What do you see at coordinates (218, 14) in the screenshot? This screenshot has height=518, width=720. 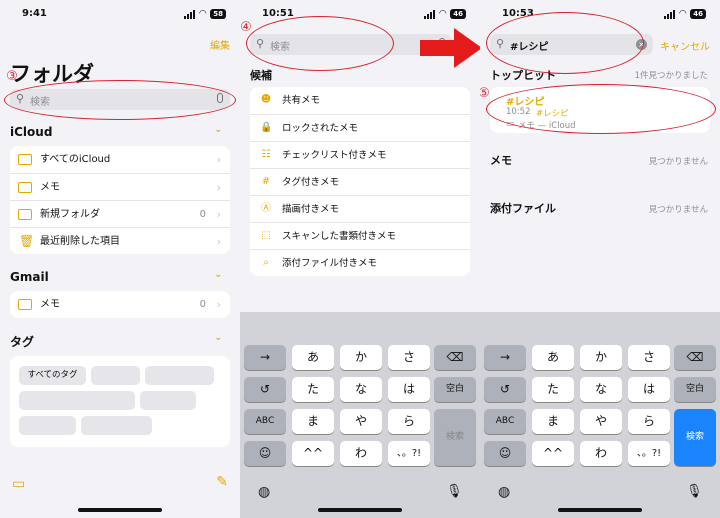 I see `battery-icon: 58` at bounding box center [218, 14].